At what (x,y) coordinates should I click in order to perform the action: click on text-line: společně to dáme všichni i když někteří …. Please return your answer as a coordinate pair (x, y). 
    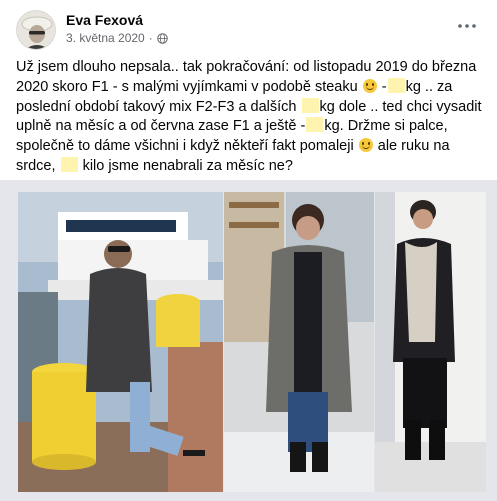
    Looking at the image, I should click on (233, 146).